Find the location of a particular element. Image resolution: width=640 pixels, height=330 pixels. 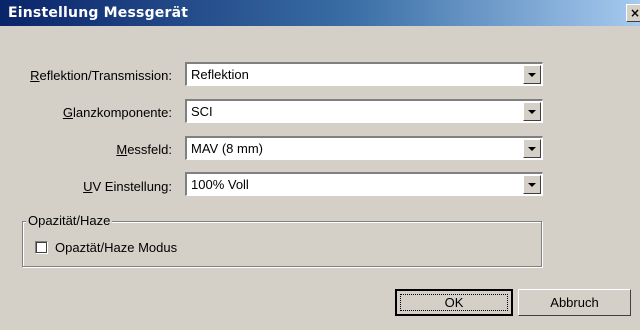

cancel-button: Abbruch is located at coordinates (574, 302).